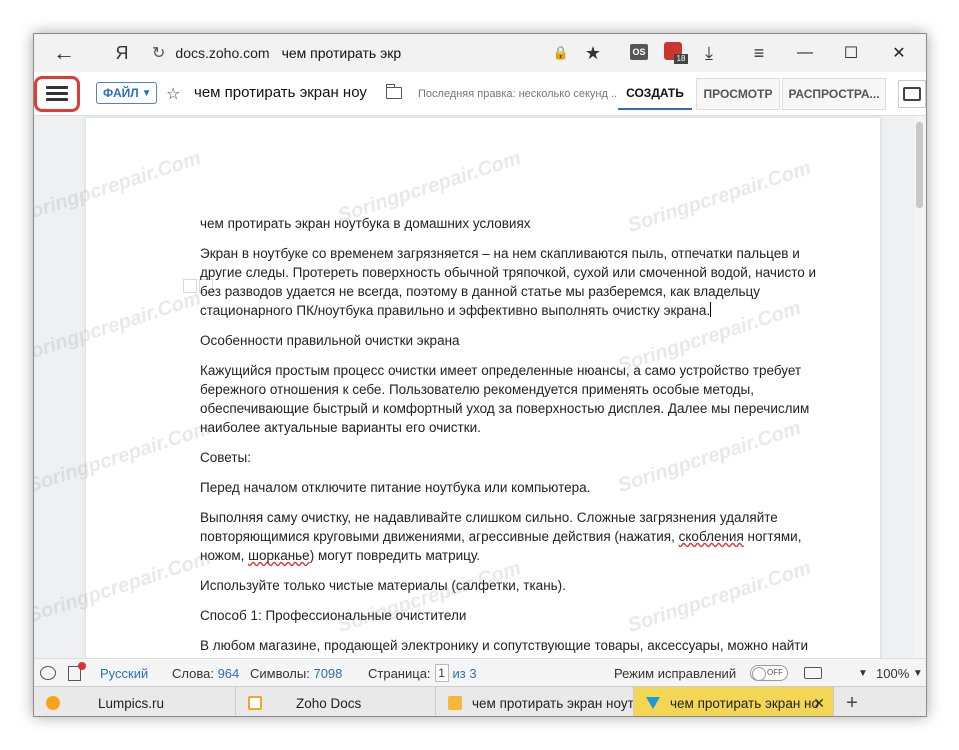 The width and height of the screenshot is (959, 750). I want to click on minimize-icon: —, so click(805, 53).